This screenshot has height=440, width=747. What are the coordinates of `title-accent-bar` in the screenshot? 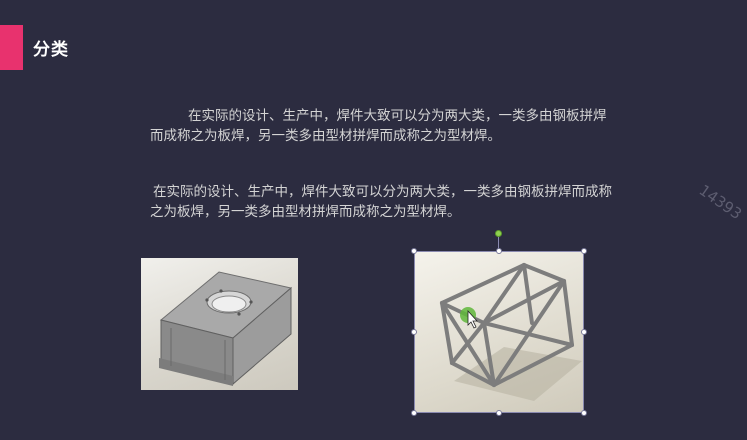 It's located at (11, 47).